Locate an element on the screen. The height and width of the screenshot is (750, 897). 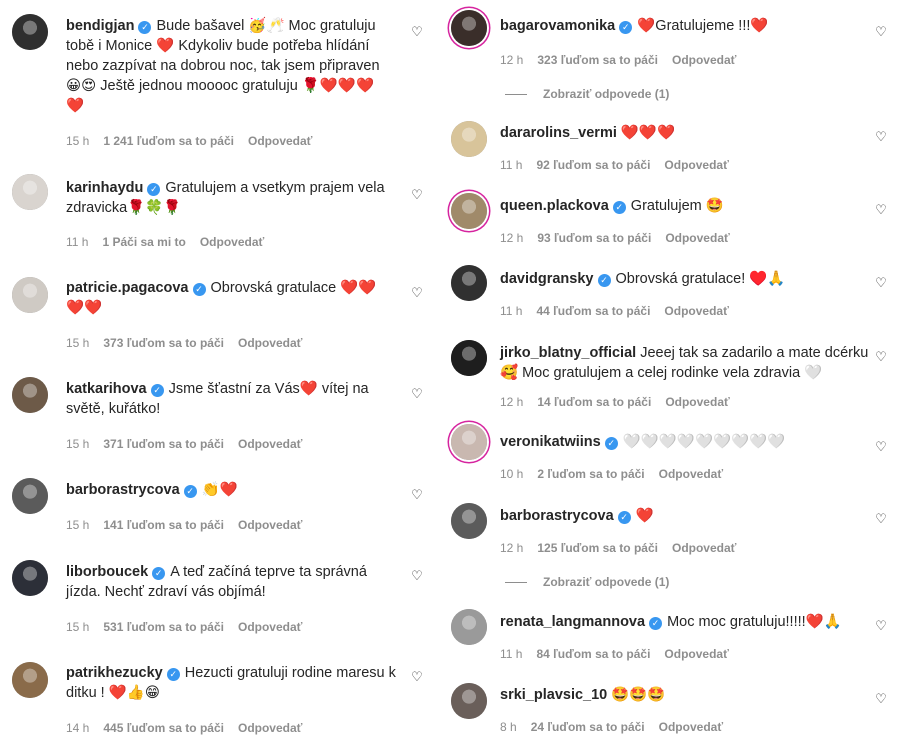
likes-count: 125 ľuďom sa to páči is located at coordinates (597, 548).